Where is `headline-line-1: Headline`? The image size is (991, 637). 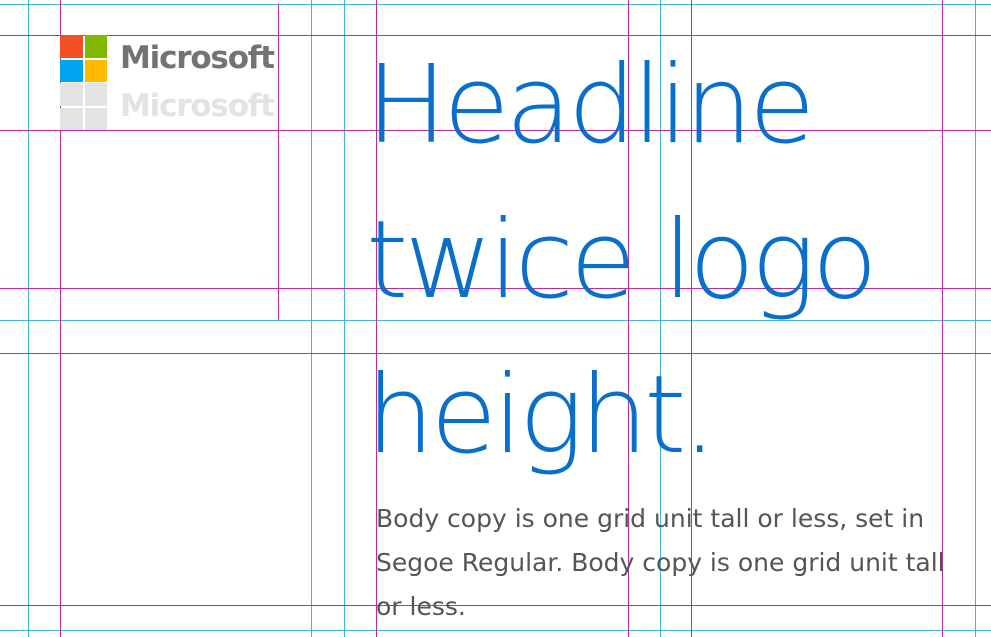 headline-line-1: Headline is located at coordinates (590, 105).